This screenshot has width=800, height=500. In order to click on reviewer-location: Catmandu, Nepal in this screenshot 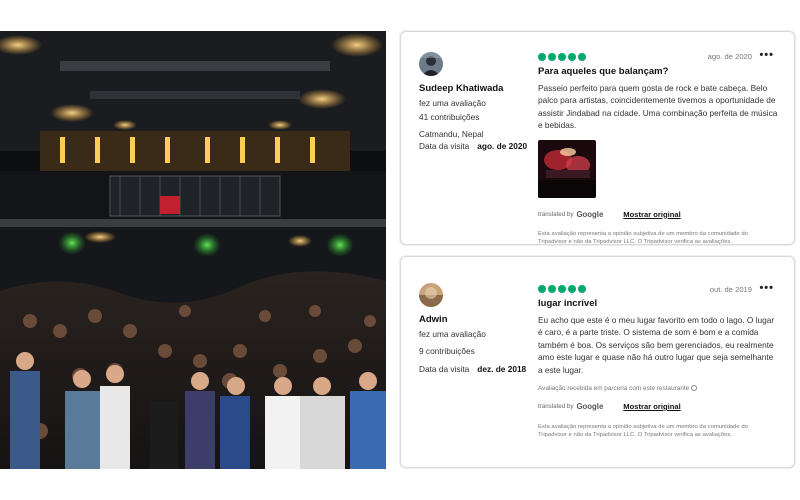, I will do `click(451, 134)`.